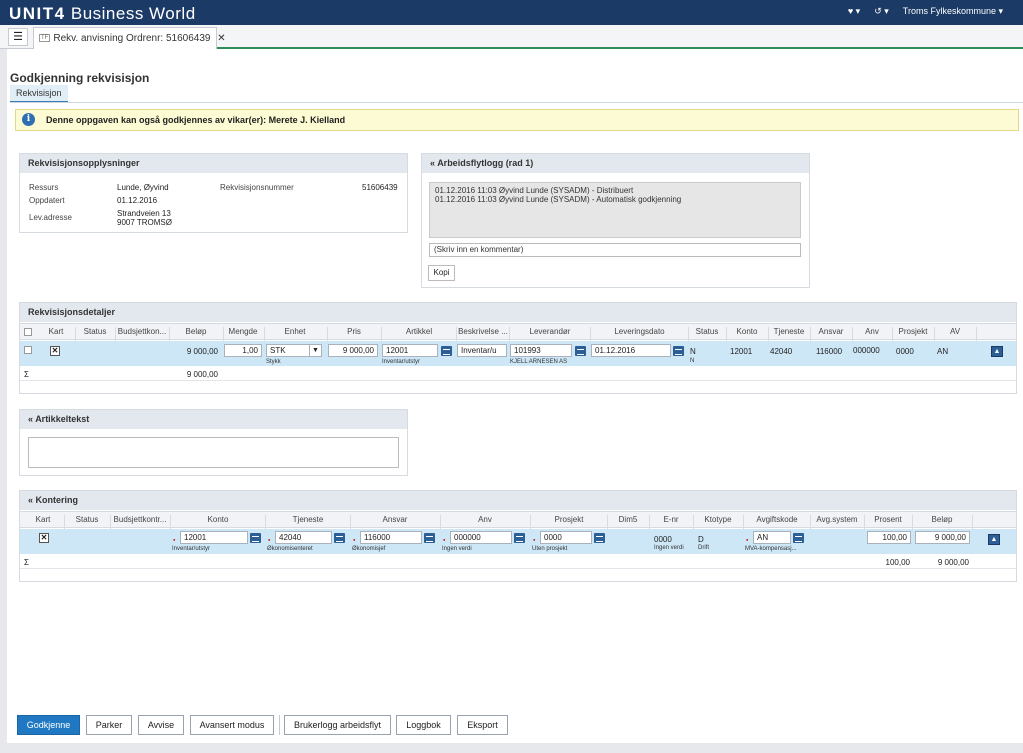 This screenshot has height=753, width=1023. What do you see at coordinates (718, 519) in the screenshot?
I see `col-header: Ktotype` at bounding box center [718, 519].